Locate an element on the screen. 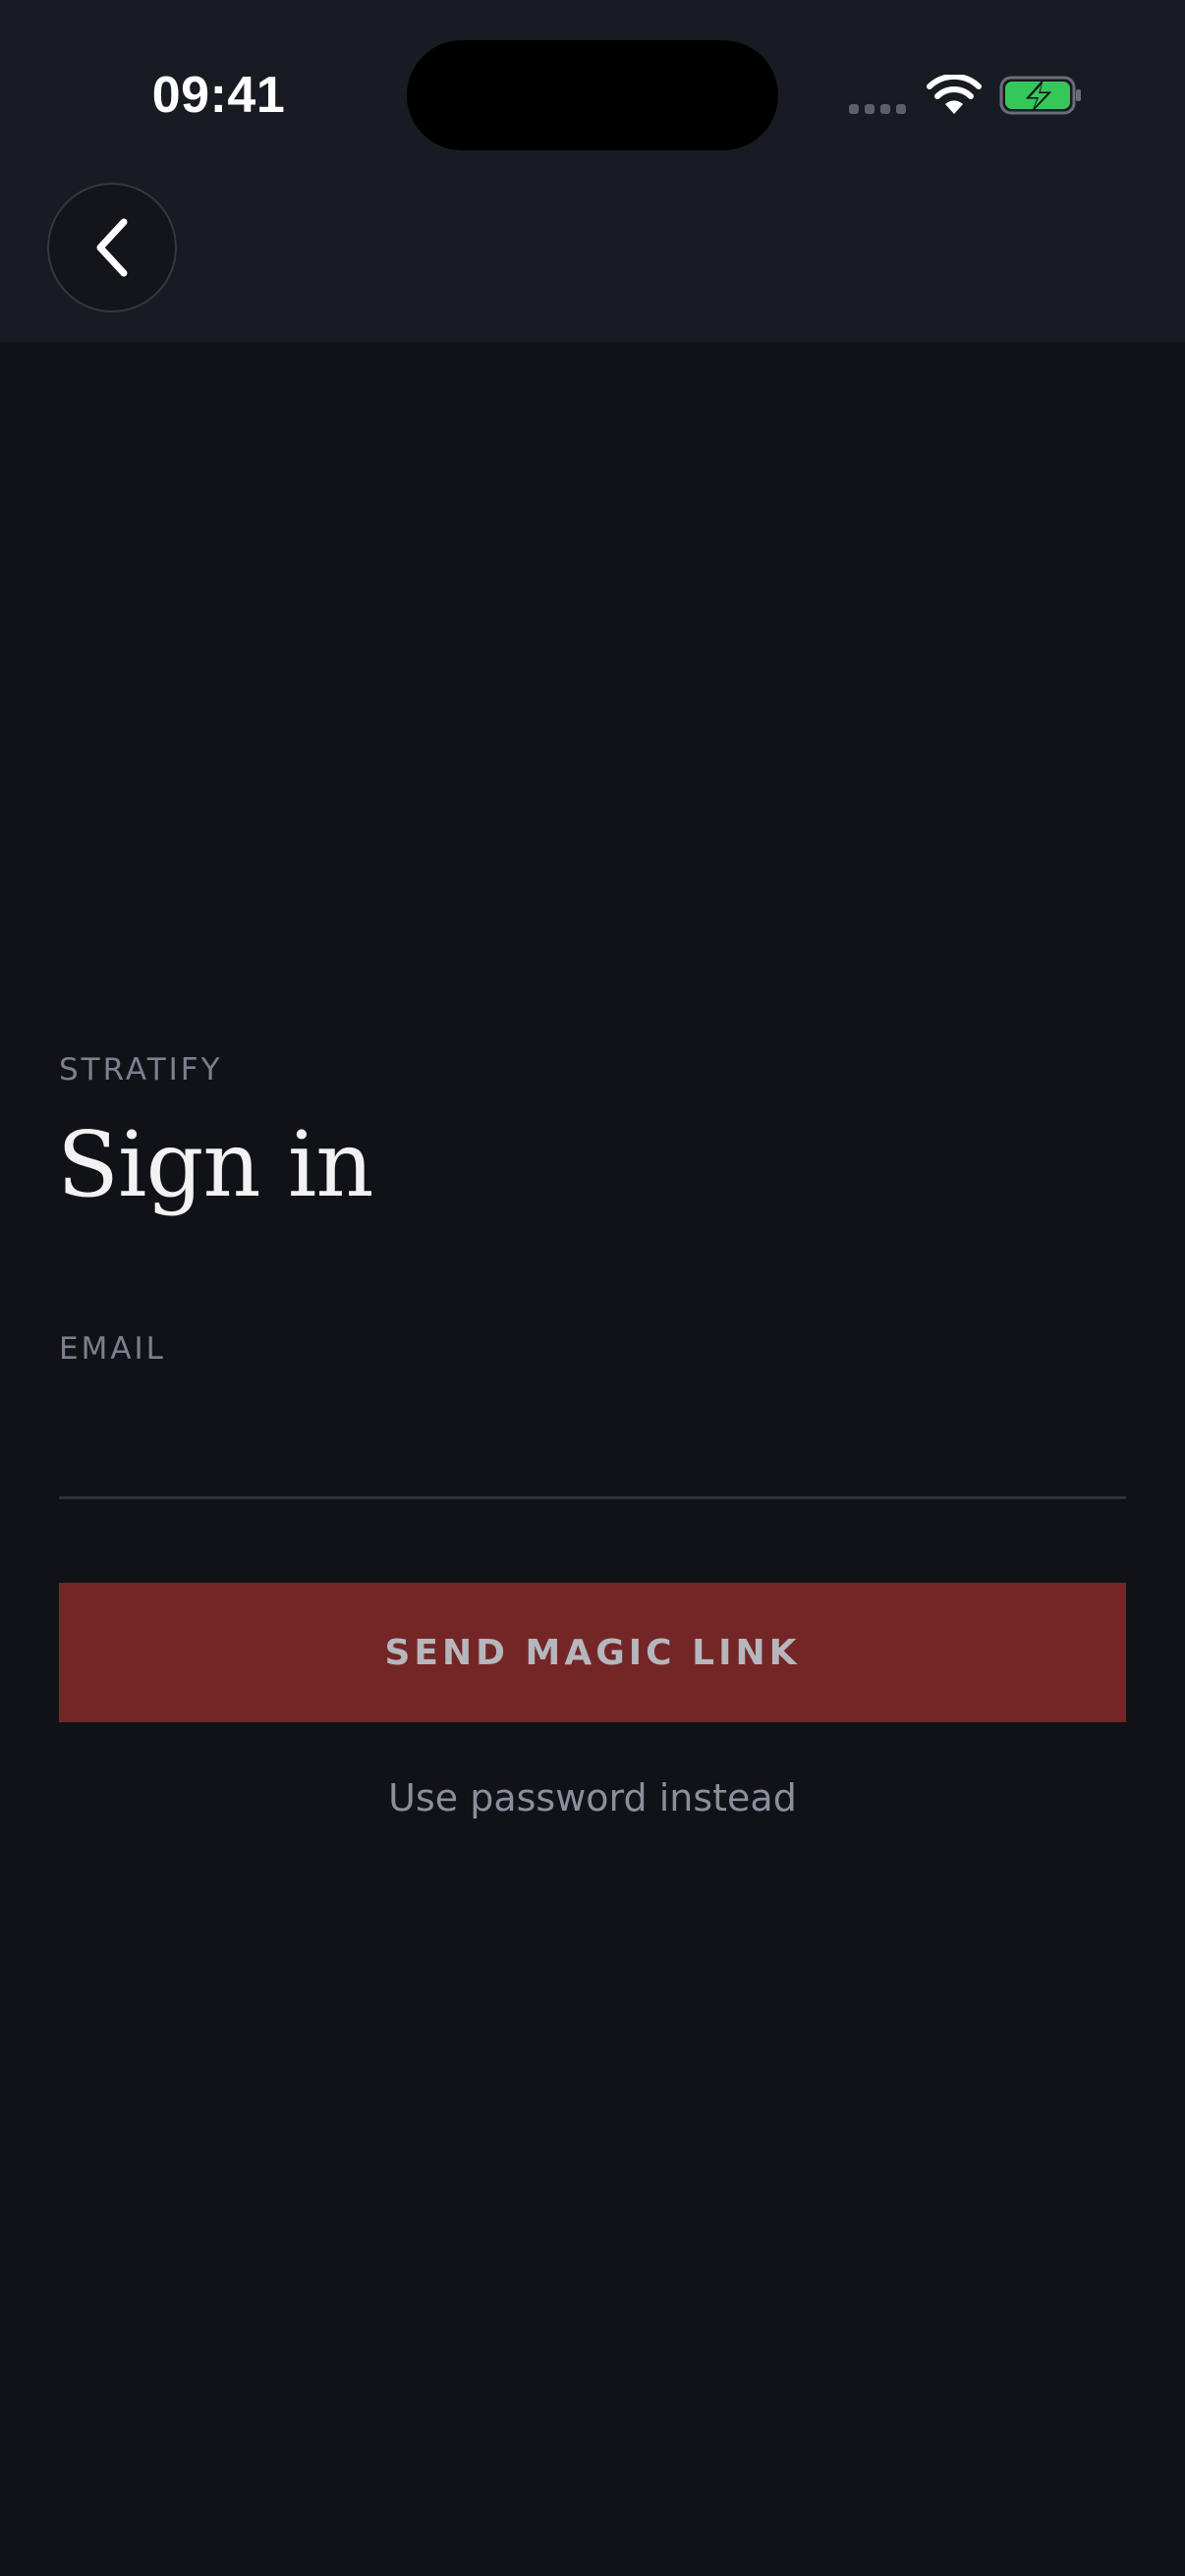  back-button is located at coordinates (112, 247).